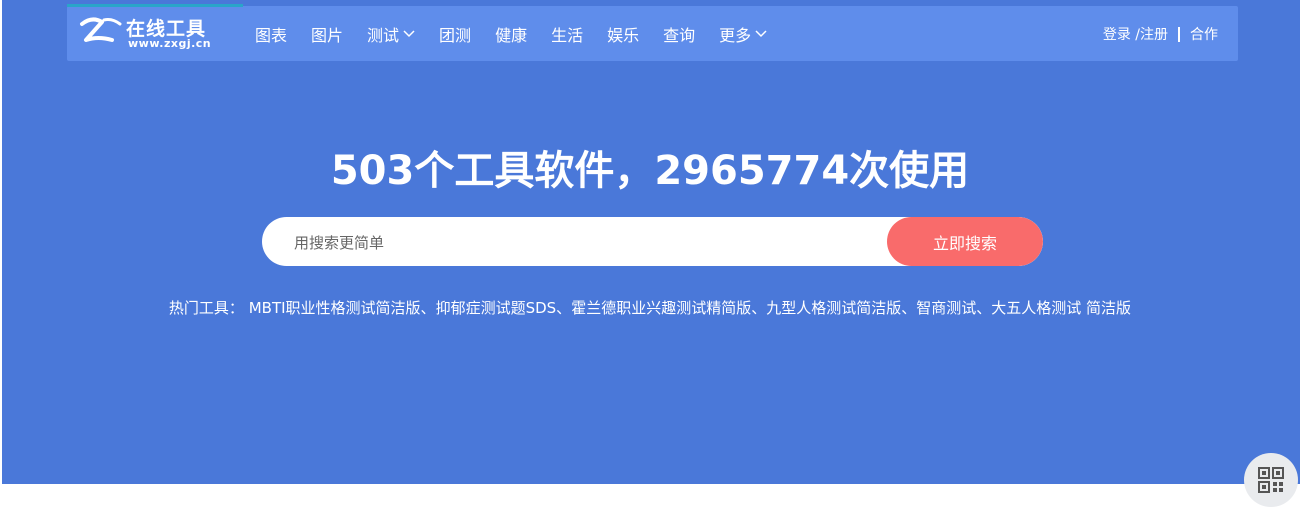  I want to click on qr-code-icon, so click(1271, 480).